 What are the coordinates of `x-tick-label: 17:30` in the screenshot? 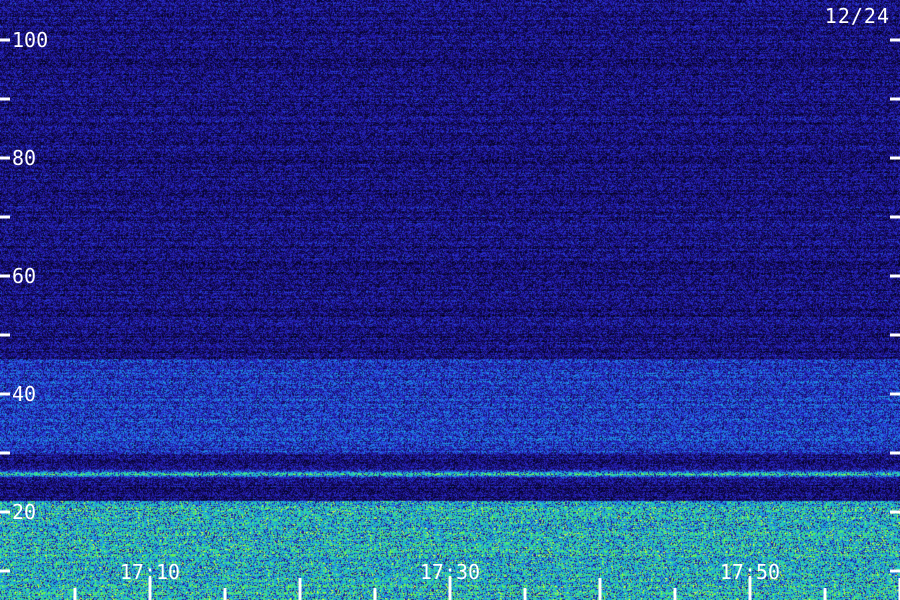 It's located at (450, 572).